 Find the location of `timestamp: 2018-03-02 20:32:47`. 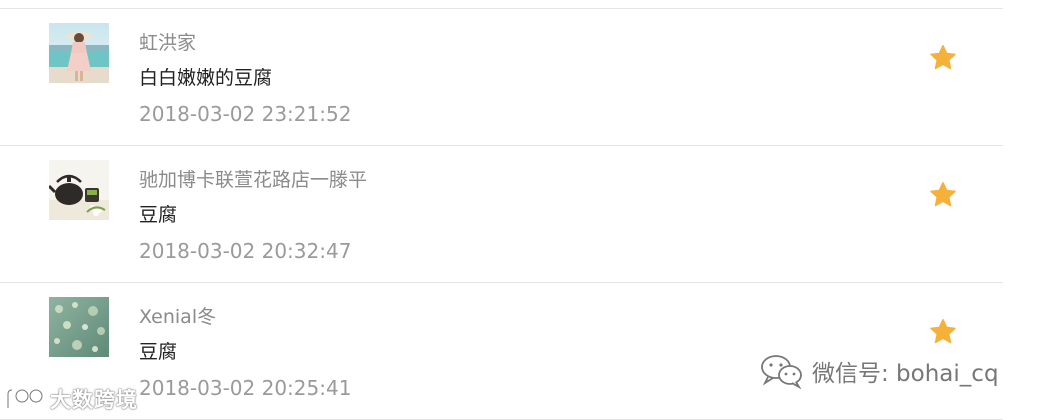

timestamp: 2018-03-02 20:32:47 is located at coordinates (245, 251).